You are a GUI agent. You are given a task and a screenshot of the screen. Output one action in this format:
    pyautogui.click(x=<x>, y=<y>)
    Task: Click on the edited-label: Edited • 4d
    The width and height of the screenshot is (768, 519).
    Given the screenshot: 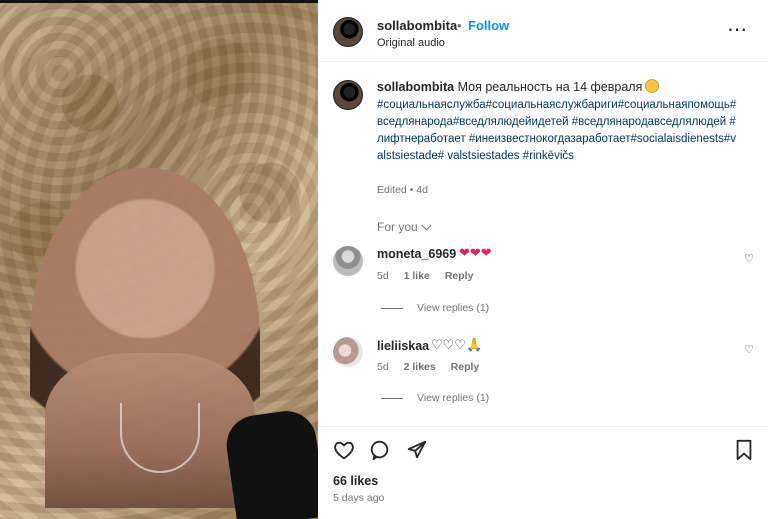 What is the action you would take?
    pyautogui.click(x=402, y=190)
    